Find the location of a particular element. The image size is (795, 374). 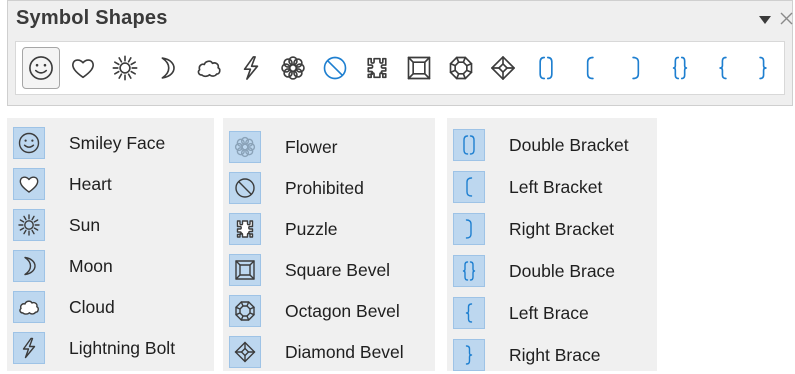

toolbar-button-flower is located at coordinates (293, 68).